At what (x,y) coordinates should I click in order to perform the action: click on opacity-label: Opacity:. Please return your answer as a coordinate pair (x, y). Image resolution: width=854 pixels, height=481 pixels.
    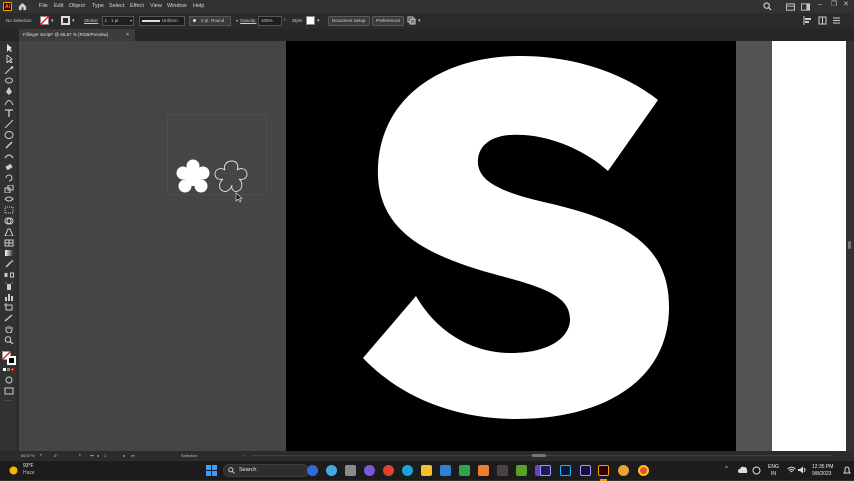
    Looking at the image, I should click on (248, 21).